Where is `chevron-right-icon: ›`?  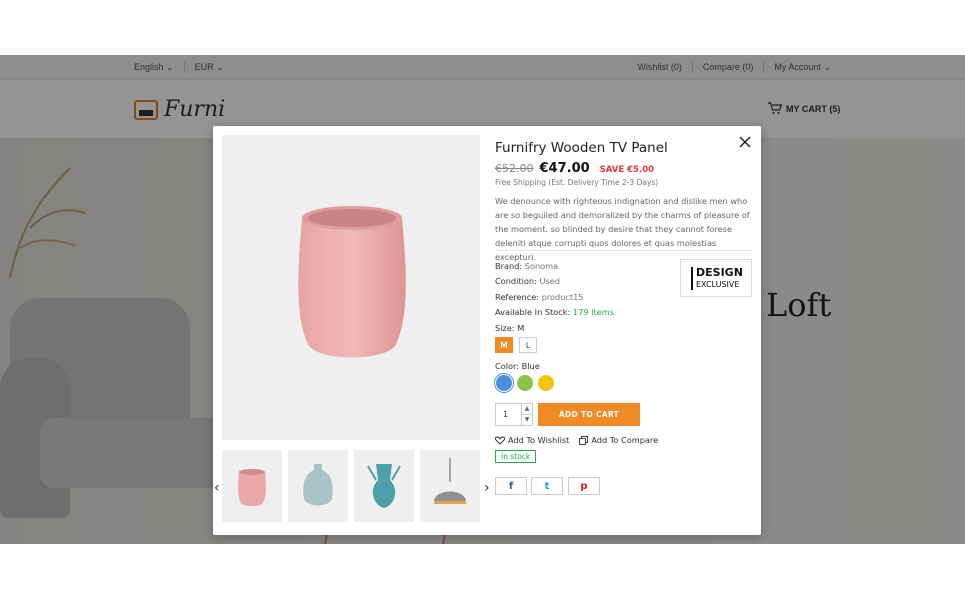
chevron-right-icon: › is located at coordinates (489, 488).